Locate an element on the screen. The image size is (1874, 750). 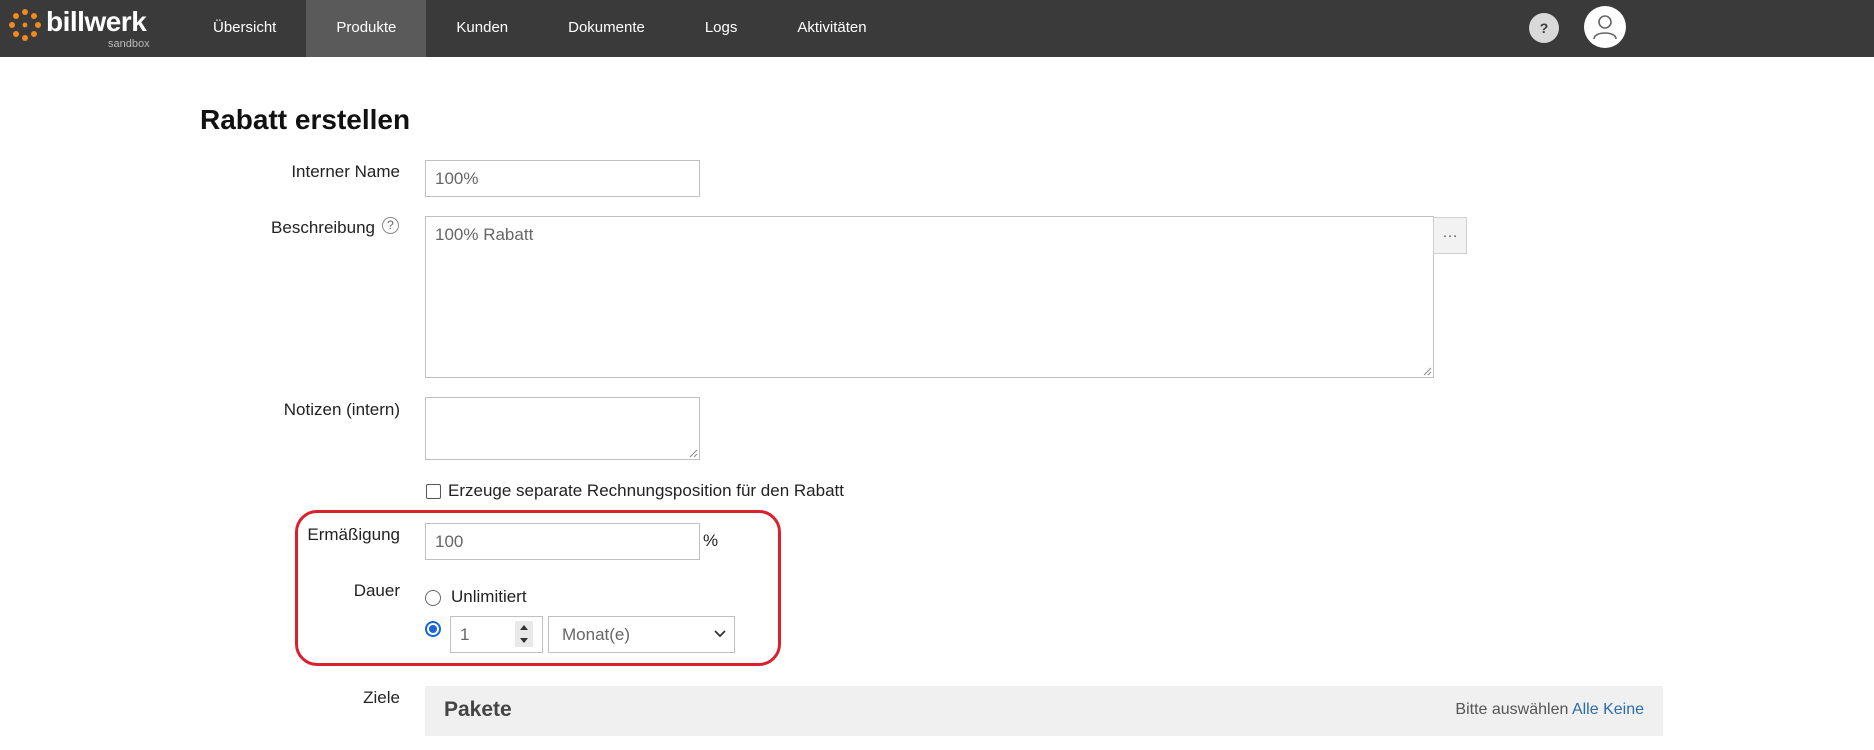
description-help-icon: ? is located at coordinates (390, 225).